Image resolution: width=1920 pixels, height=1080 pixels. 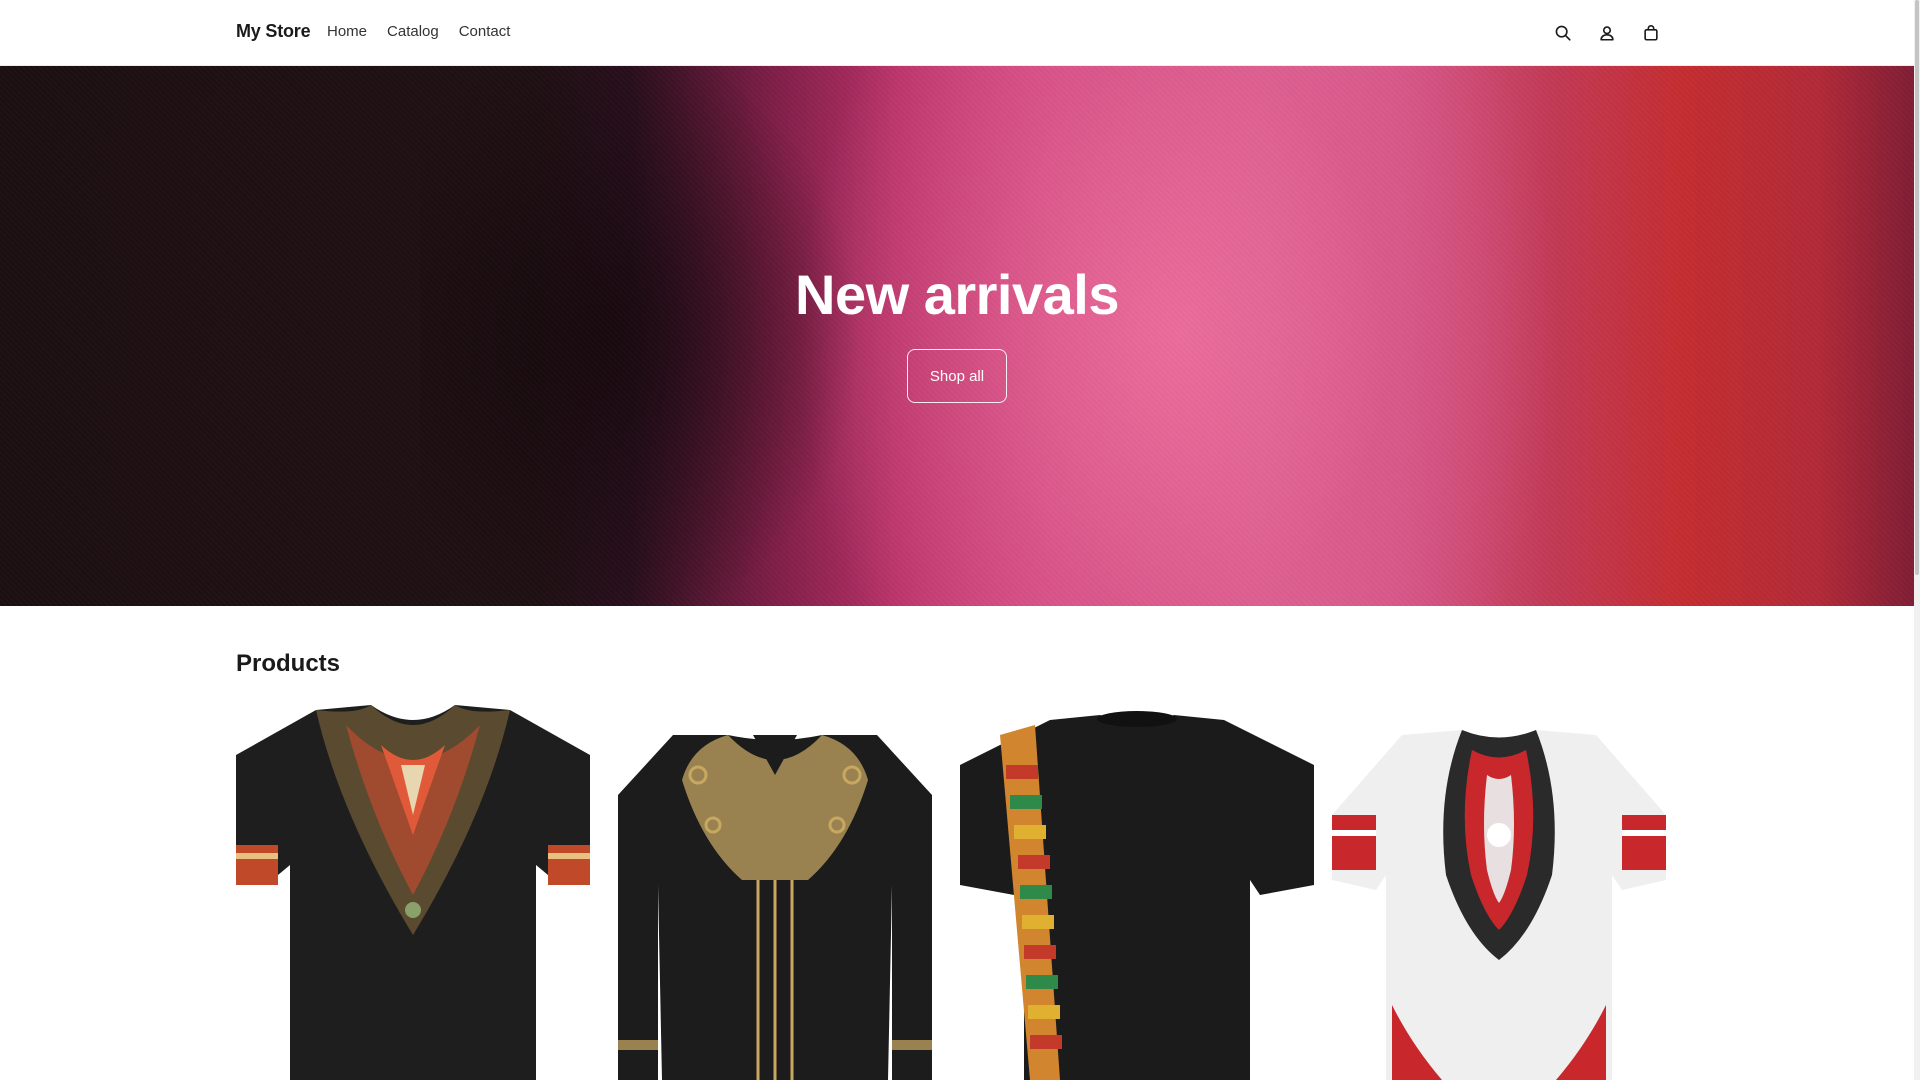 I want to click on products-heading: Products, so click(x=288, y=663).